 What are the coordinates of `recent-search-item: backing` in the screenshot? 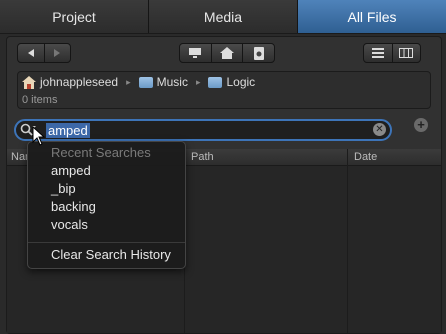 It's located at (73, 206).